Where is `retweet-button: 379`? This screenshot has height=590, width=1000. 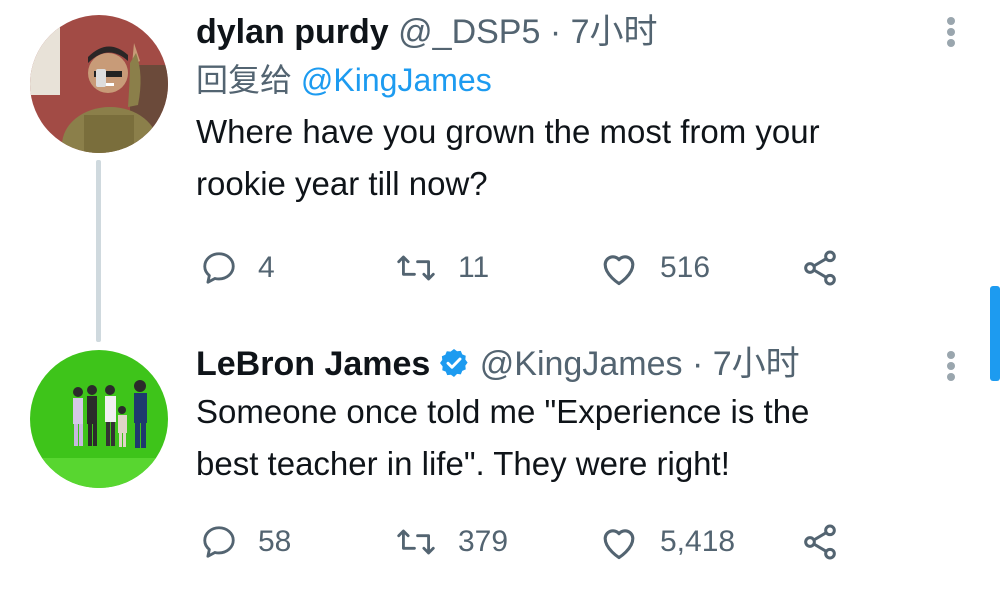
retweet-button: 379 is located at coordinates (451, 542).